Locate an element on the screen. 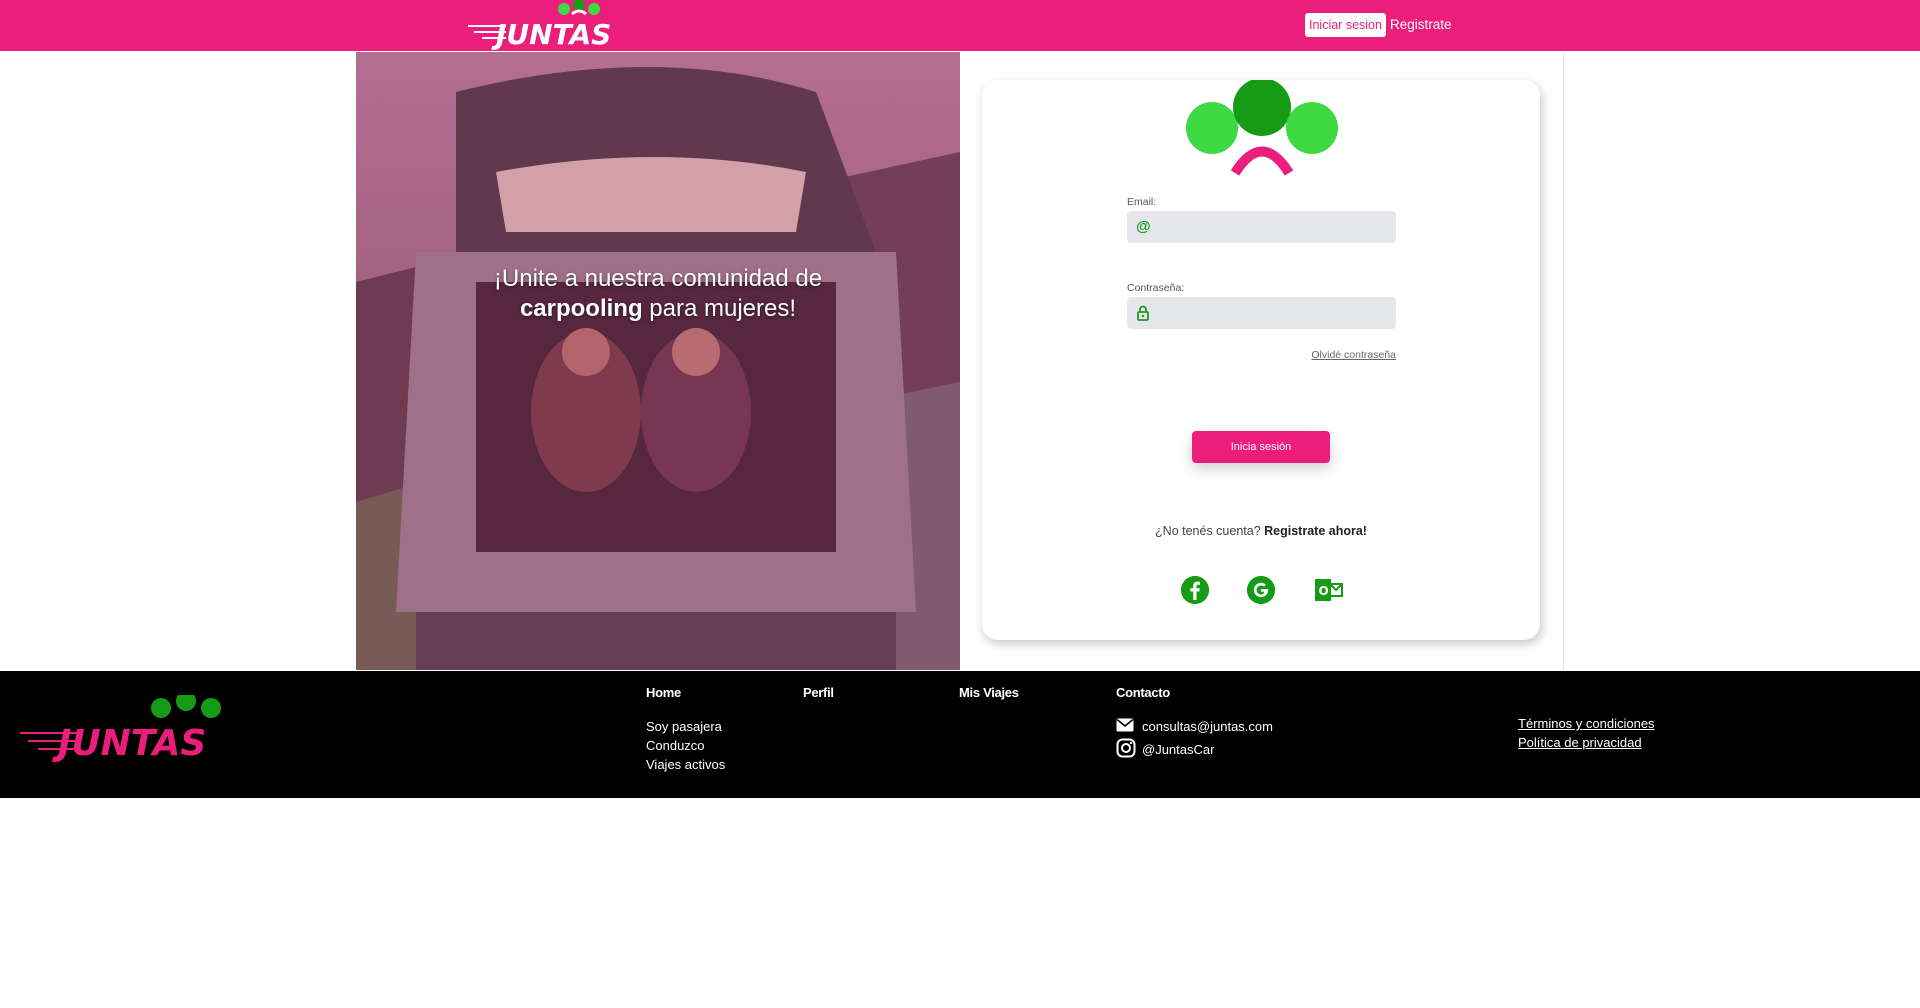  no-account-prompt: ¿No tenés cuenta? Registrate ahora! is located at coordinates (1261, 531).